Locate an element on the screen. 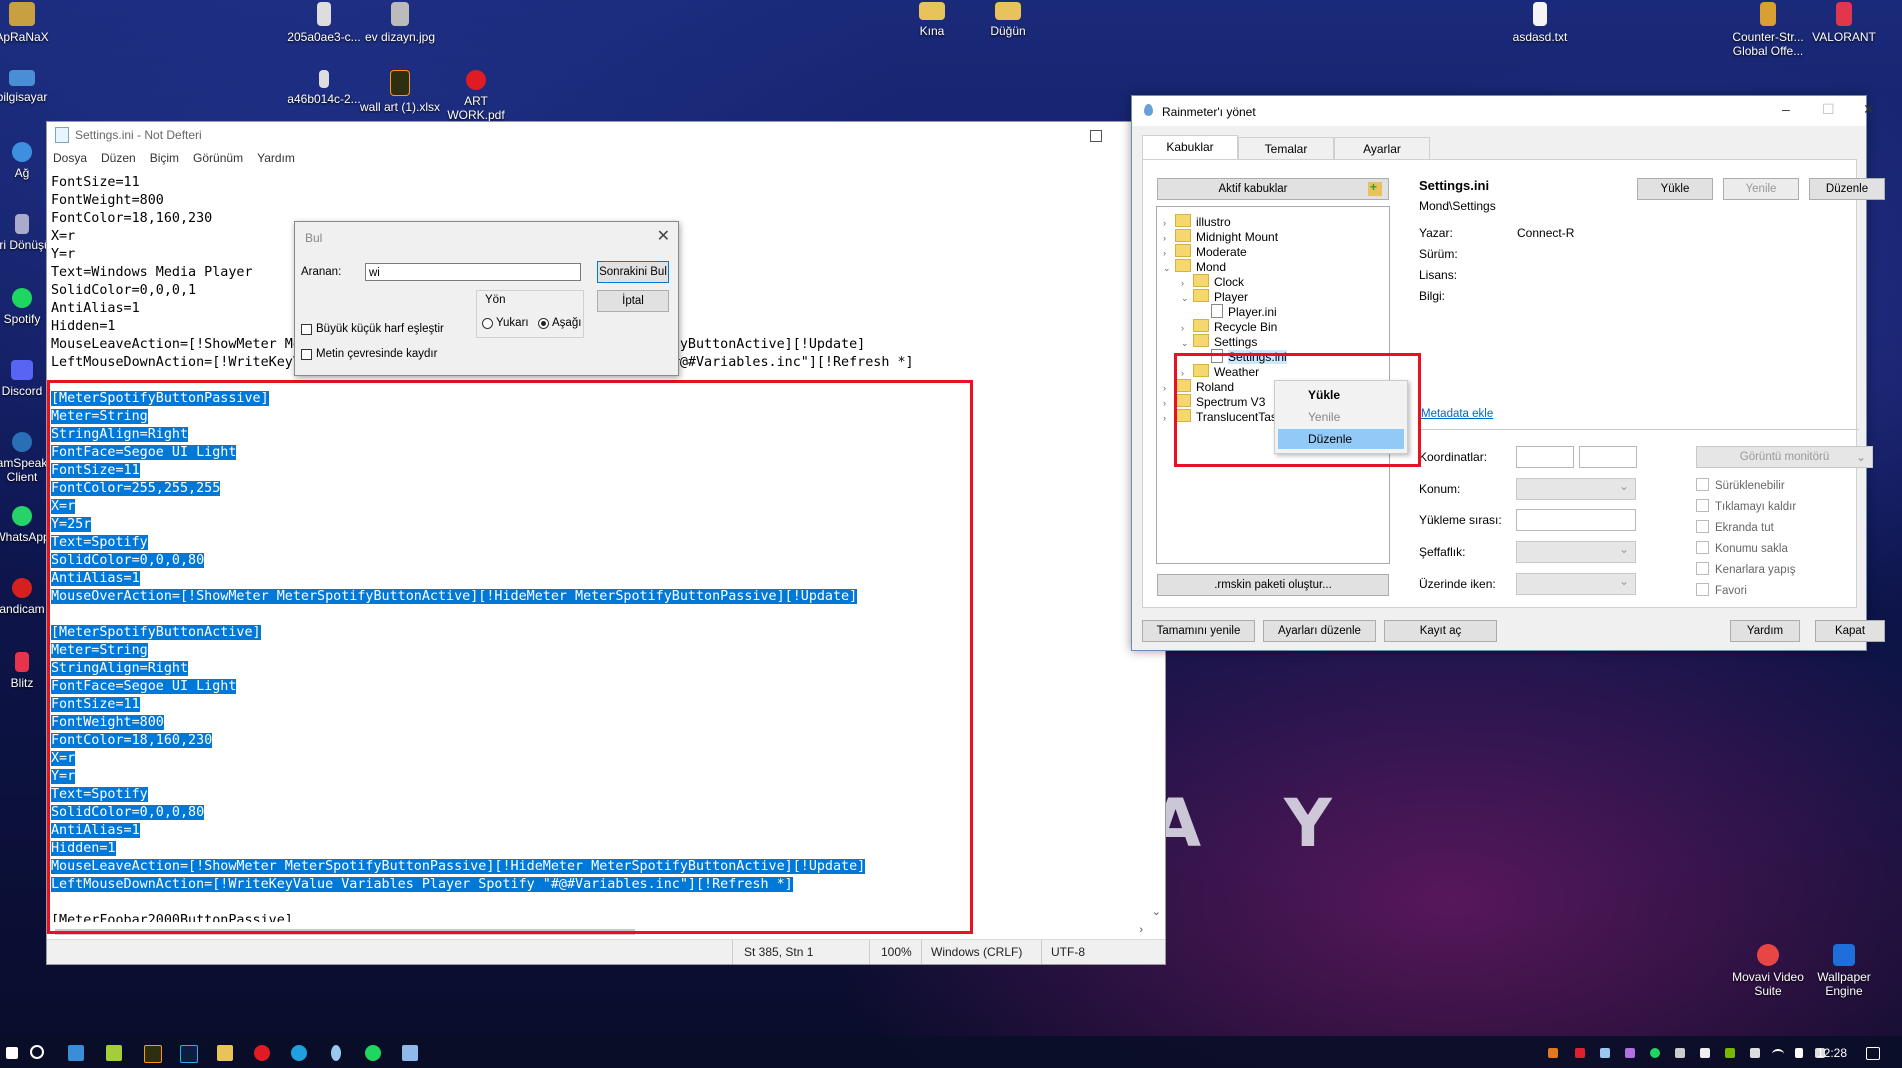  desktop-folder-dugun: Düğün is located at coordinates (1008, 20).